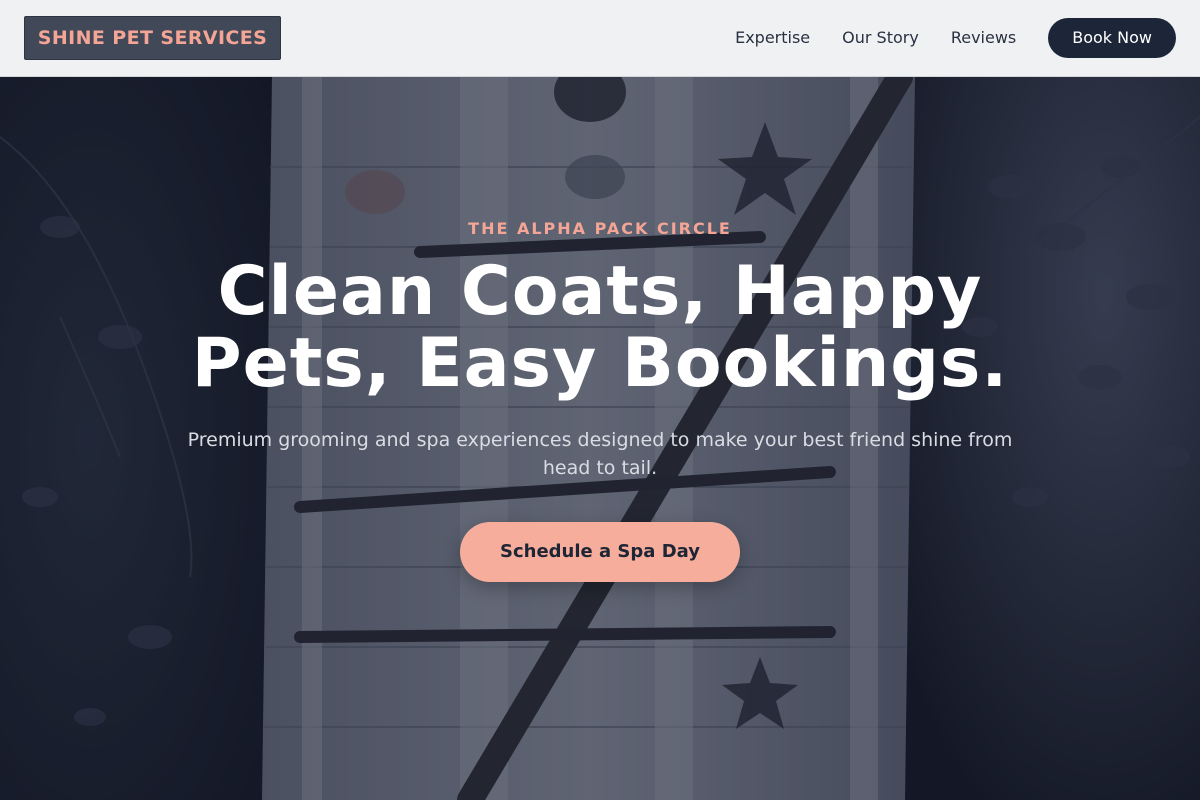  What do you see at coordinates (880, 38) in the screenshot?
I see `nav-link-our-story: Our Story` at bounding box center [880, 38].